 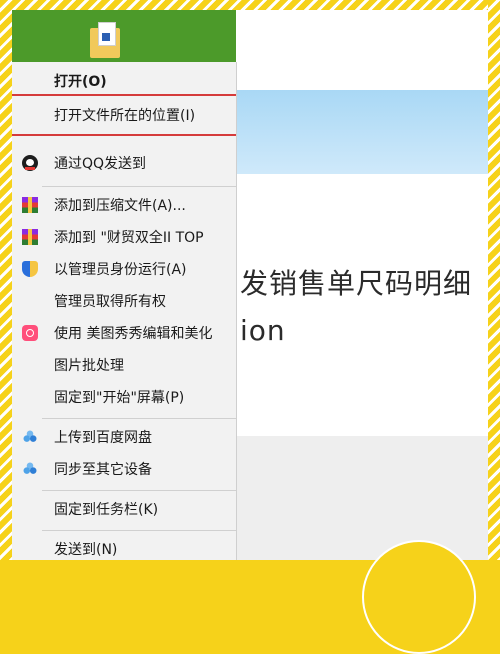 I want to click on menu-item-label: 固定到"开始"屏幕(P), so click(x=119, y=398).